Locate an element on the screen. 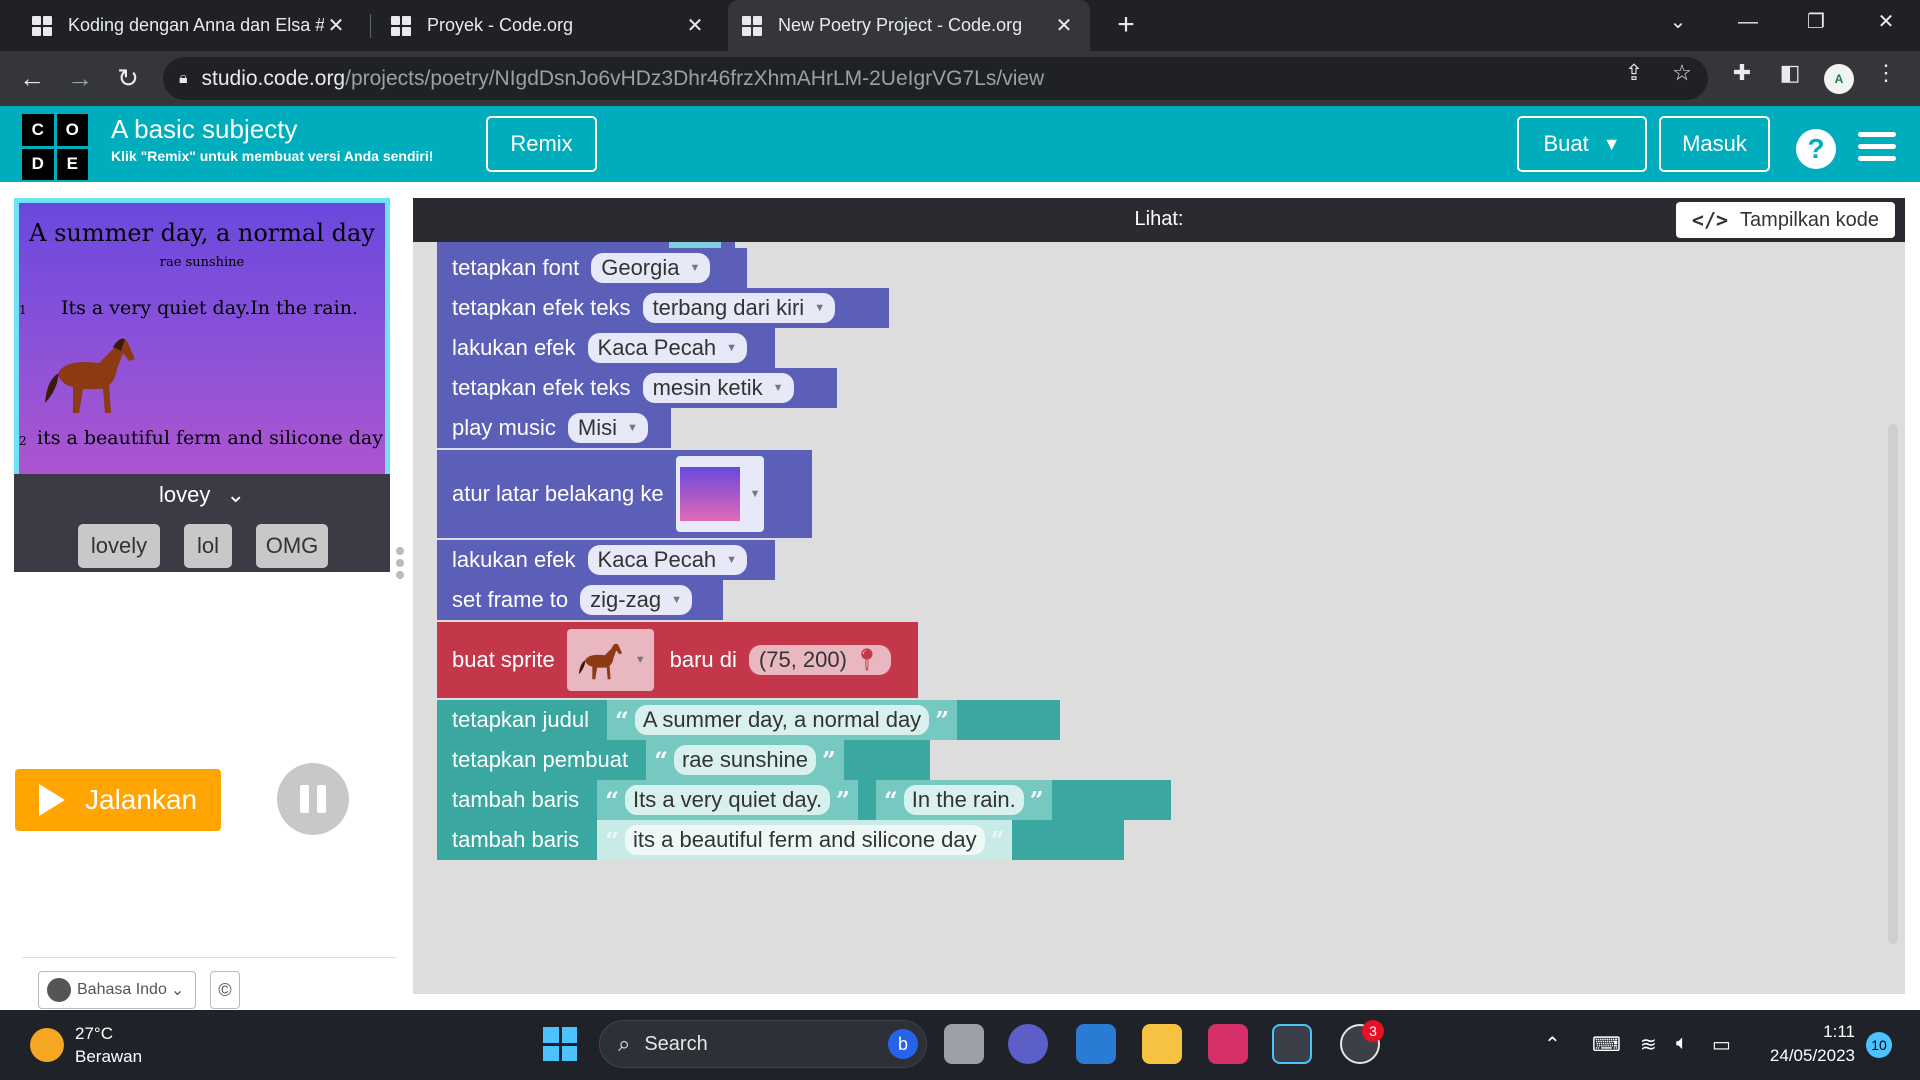  string-block: “In the rain.” is located at coordinates (963, 800).